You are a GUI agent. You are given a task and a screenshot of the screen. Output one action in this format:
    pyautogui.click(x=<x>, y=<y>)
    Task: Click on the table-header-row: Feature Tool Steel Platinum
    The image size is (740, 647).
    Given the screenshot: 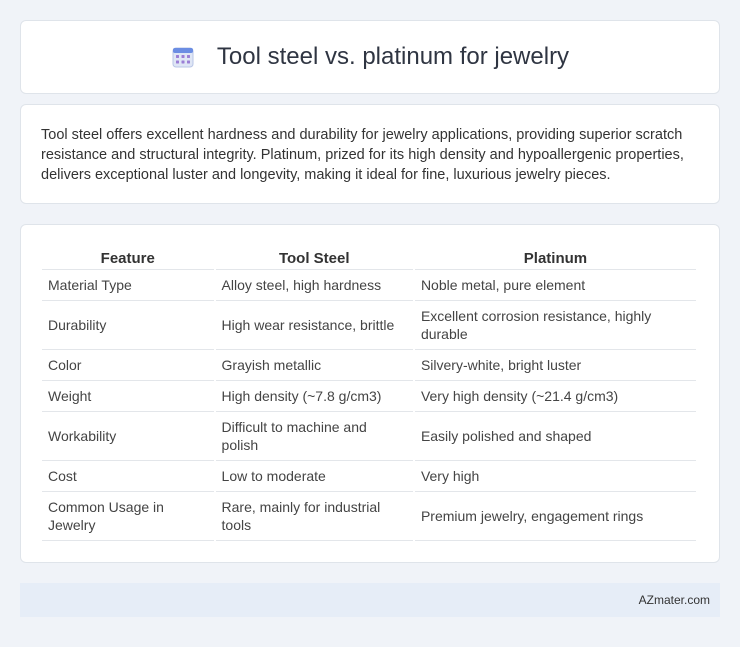 What is the action you would take?
    pyautogui.click(x=369, y=257)
    